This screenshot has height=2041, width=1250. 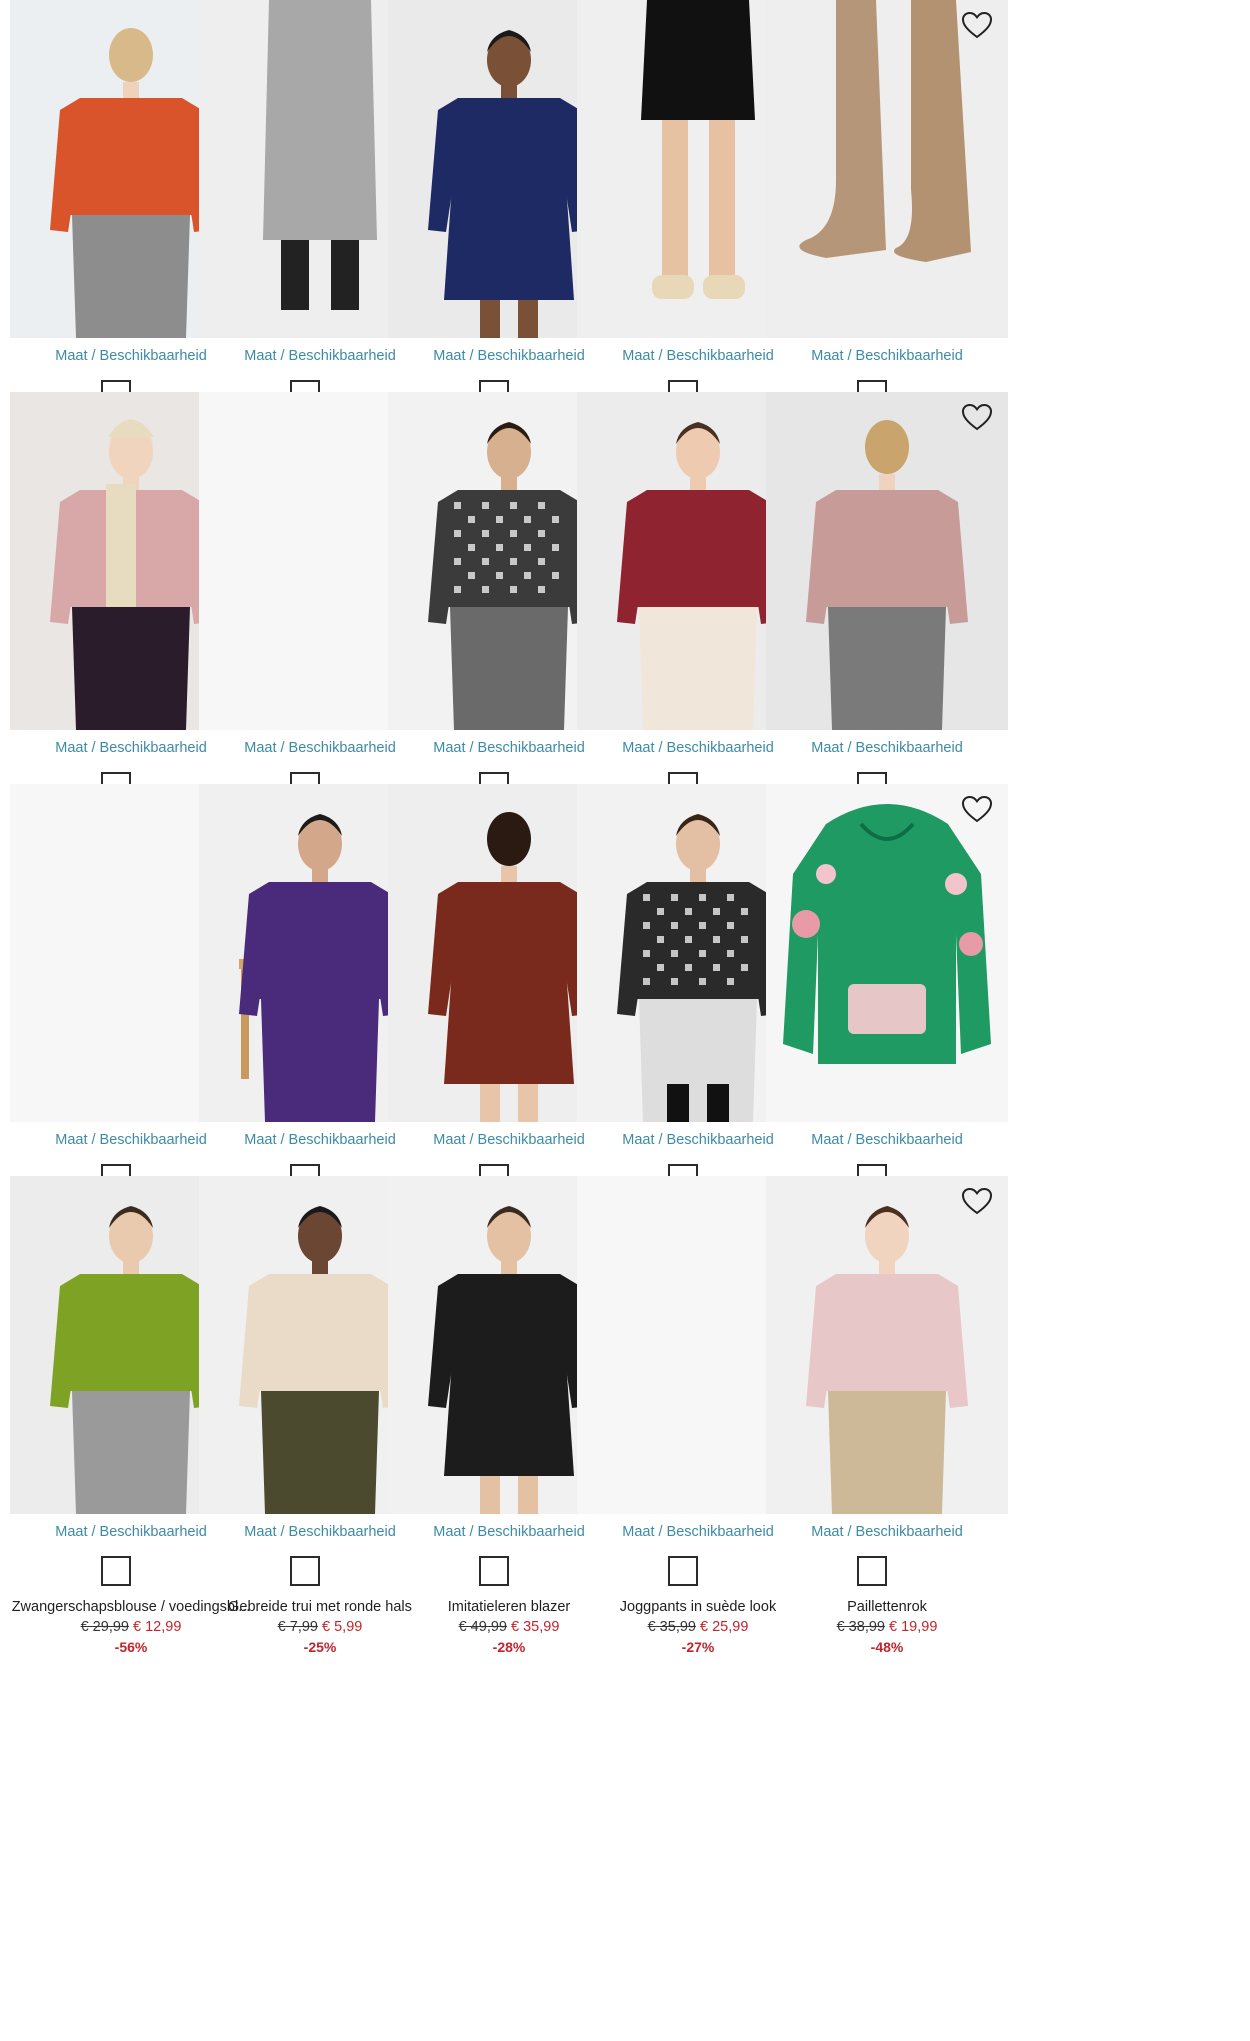 What do you see at coordinates (887, 1607) in the screenshot?
I see `product-title: Paillettenrok` at bounding box center [887, 1607].